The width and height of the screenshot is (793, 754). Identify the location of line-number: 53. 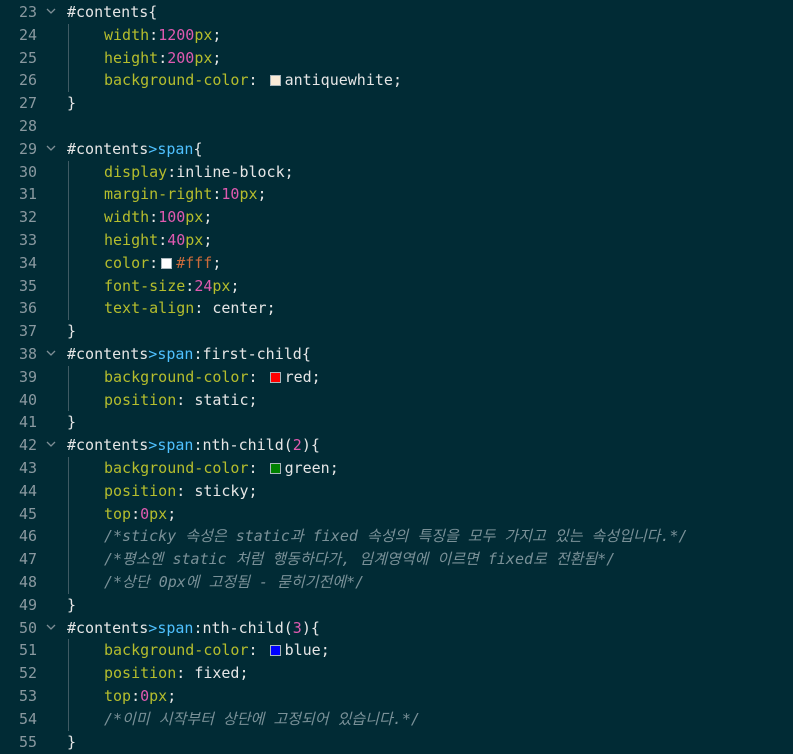
(27, 695).